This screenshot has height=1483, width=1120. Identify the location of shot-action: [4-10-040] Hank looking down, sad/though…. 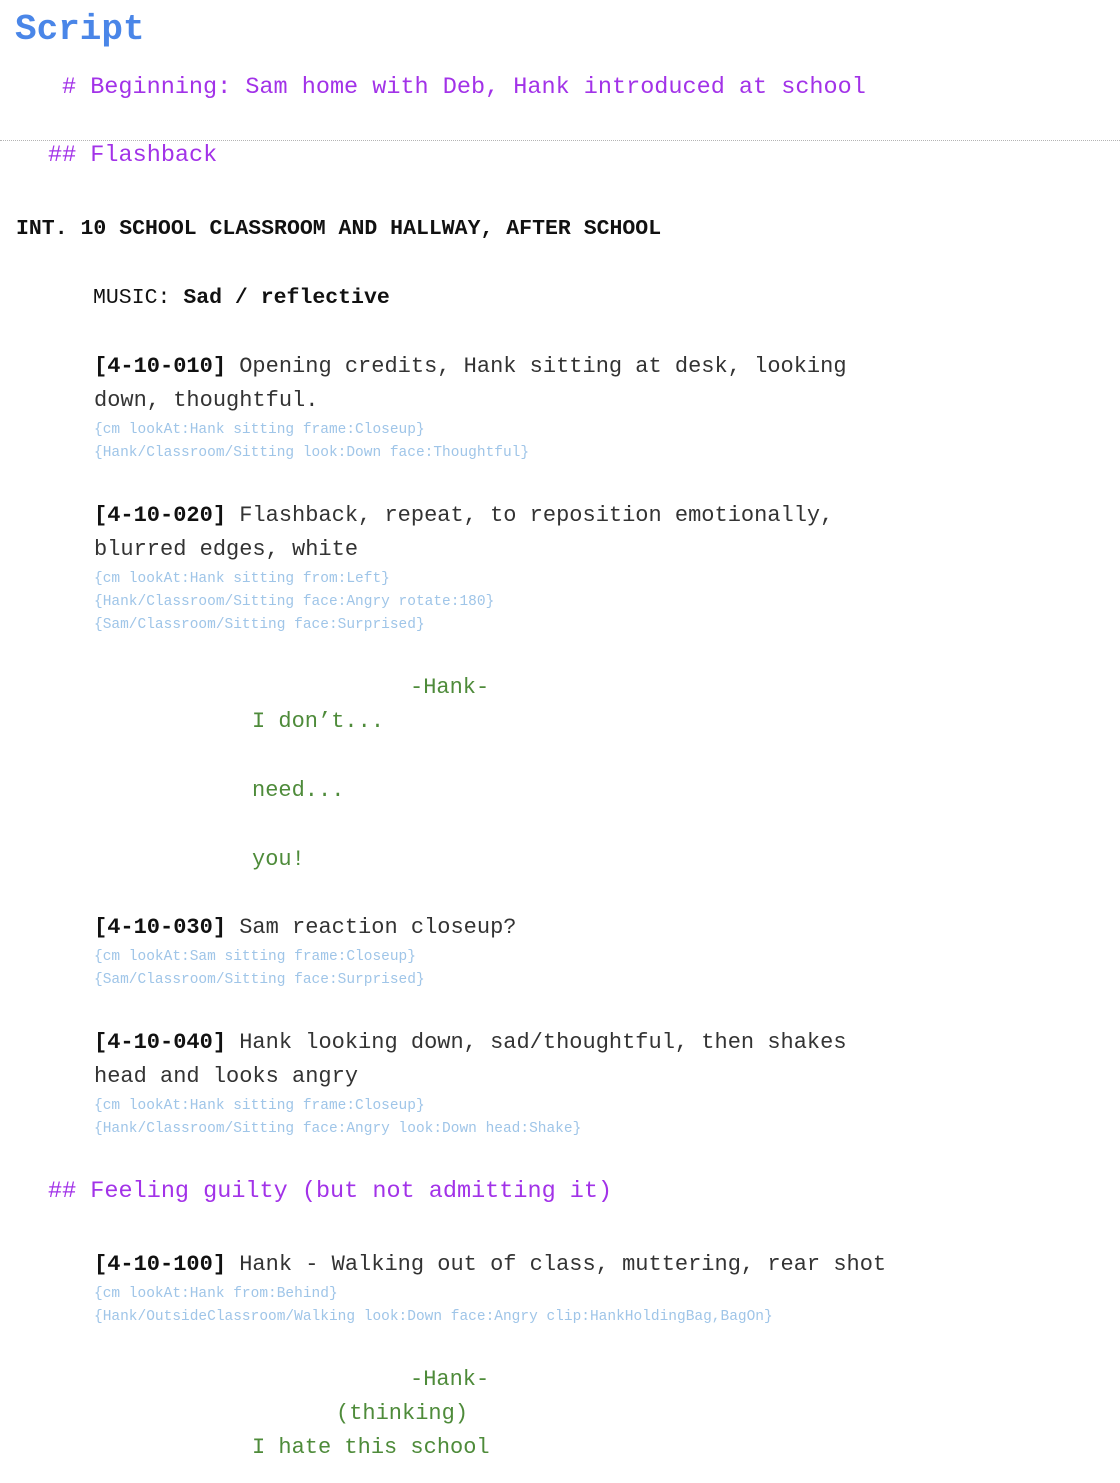
(594, 1043).